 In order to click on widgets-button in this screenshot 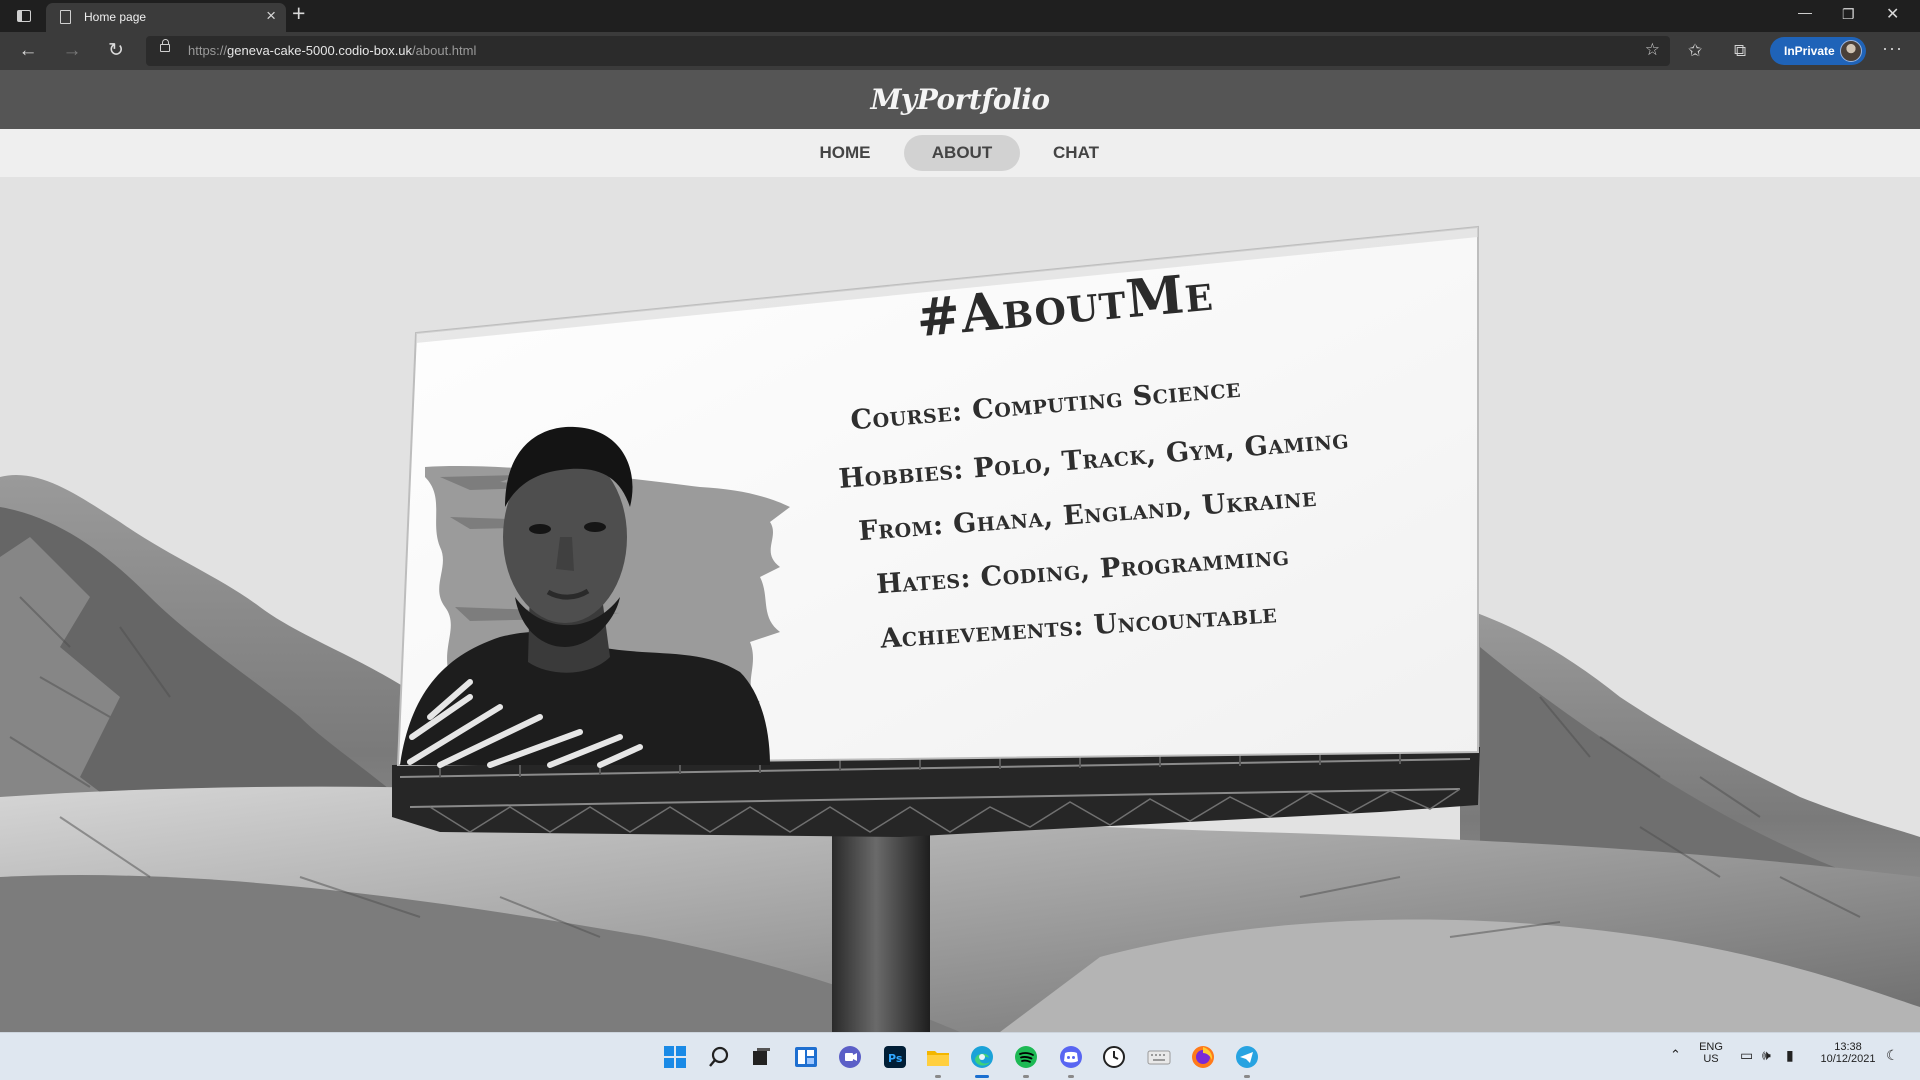, I will do `click(806, 1057)`.